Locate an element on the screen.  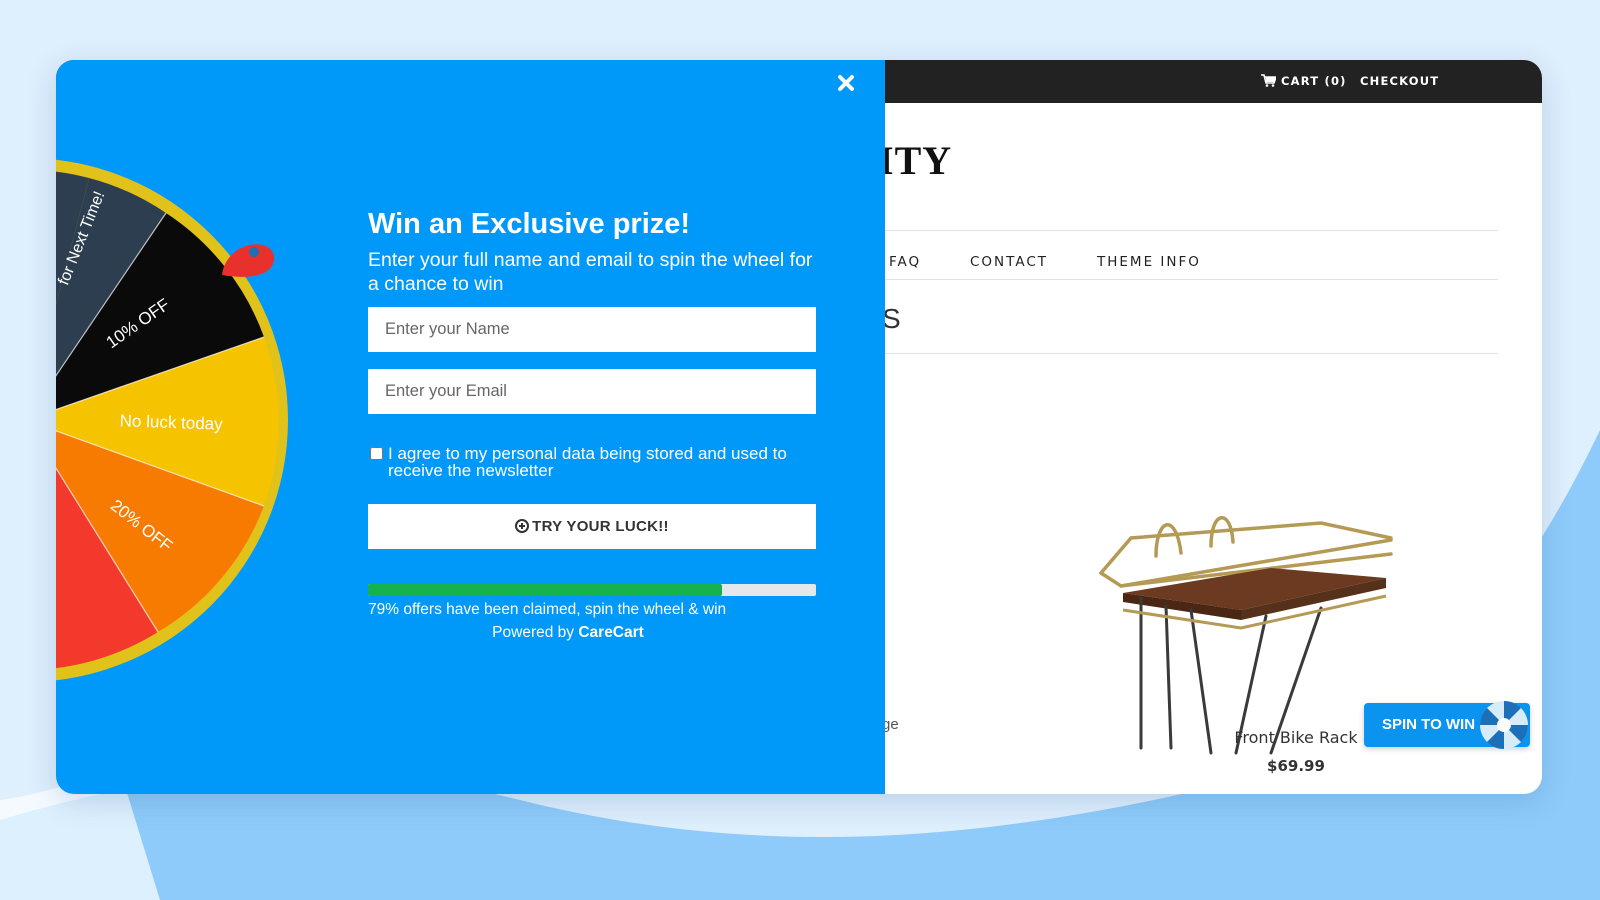
claim-progress-fill is located at coordinates (545, 590).